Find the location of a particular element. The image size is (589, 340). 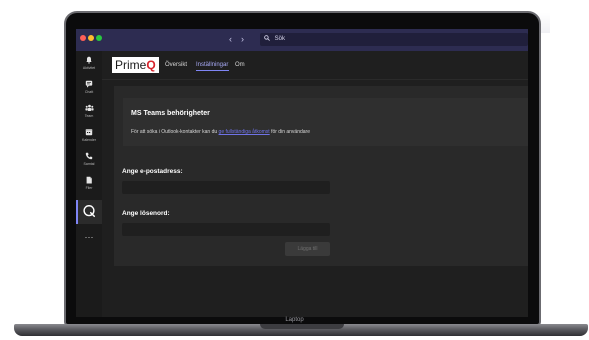

rail-item-calls: Samtal is located at coordinates (89, 159).